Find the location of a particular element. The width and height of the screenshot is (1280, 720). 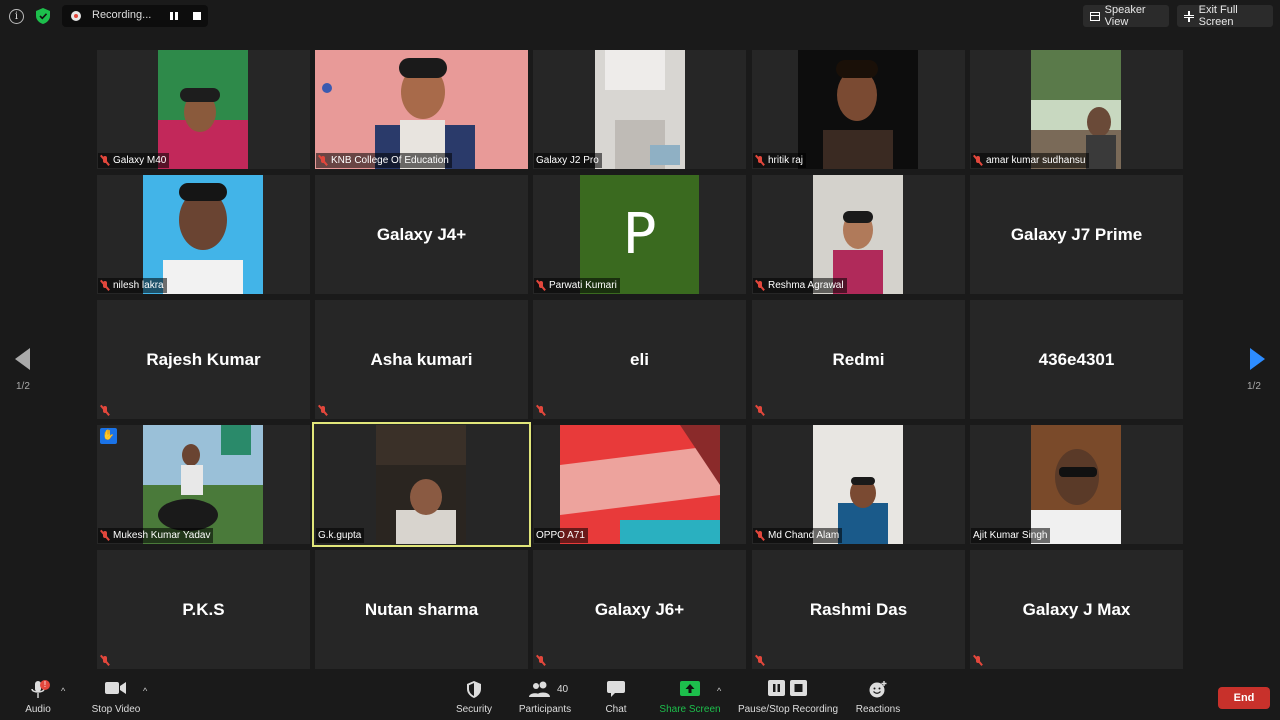

stop-recording-icon is located at coordinates (197, 16).